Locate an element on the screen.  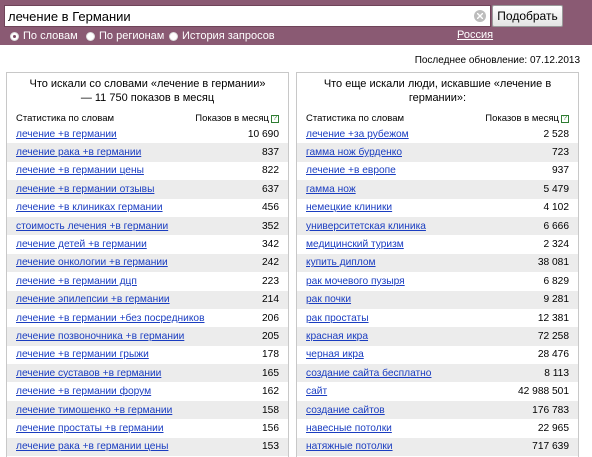
mode-by-words: По словам is located at coordinates (44, 36).